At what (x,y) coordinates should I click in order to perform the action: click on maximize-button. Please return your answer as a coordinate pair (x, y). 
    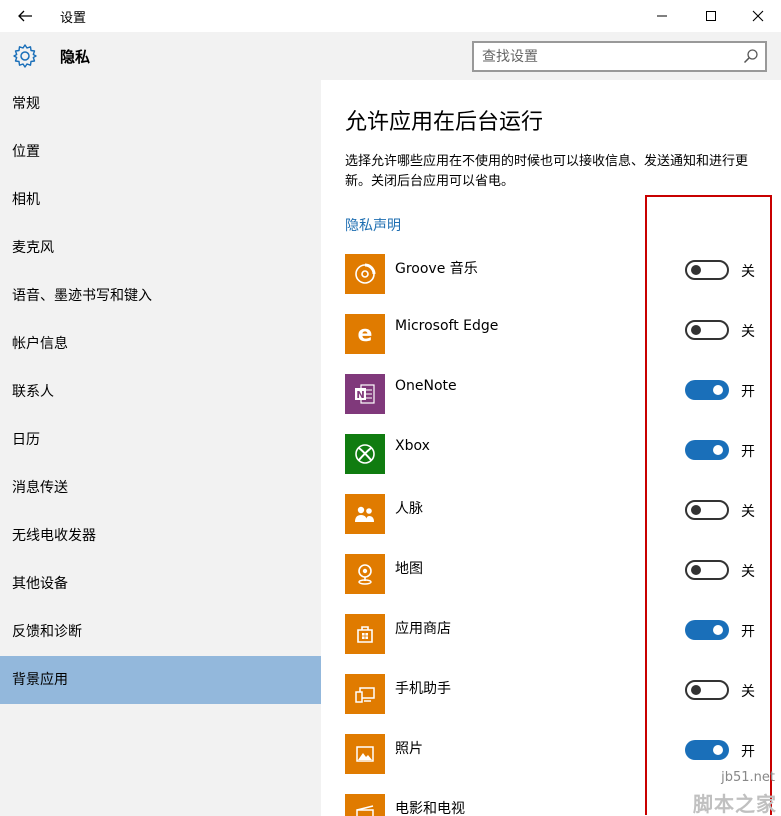
    Looking at the image, I should click on (711, 16).